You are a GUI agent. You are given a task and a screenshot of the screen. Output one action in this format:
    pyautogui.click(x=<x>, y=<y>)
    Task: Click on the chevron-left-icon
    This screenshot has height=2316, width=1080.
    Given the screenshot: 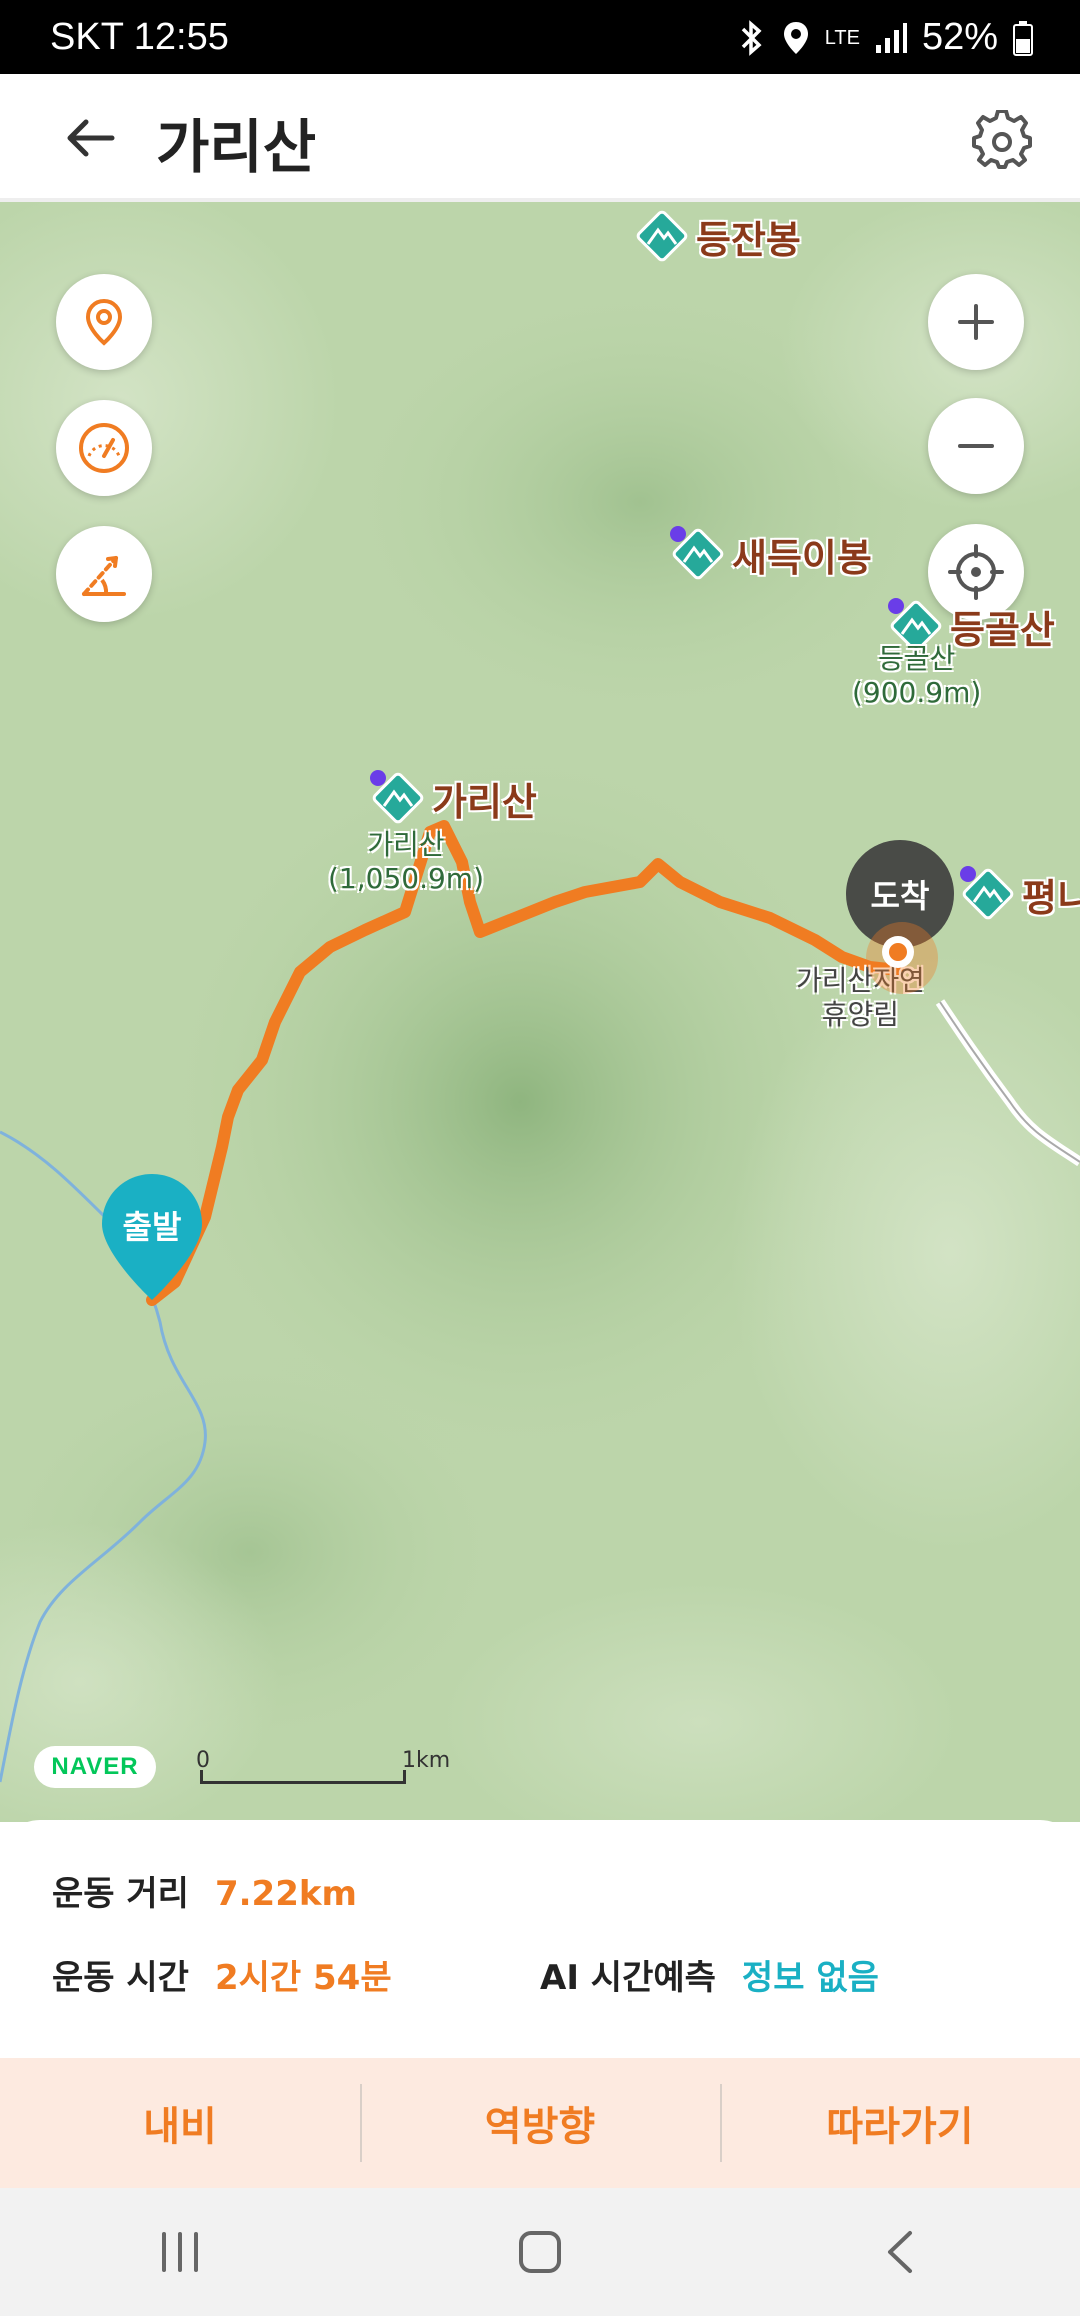 What is the action you would take?
    pyautogui.click(x=900, y=2252)
    